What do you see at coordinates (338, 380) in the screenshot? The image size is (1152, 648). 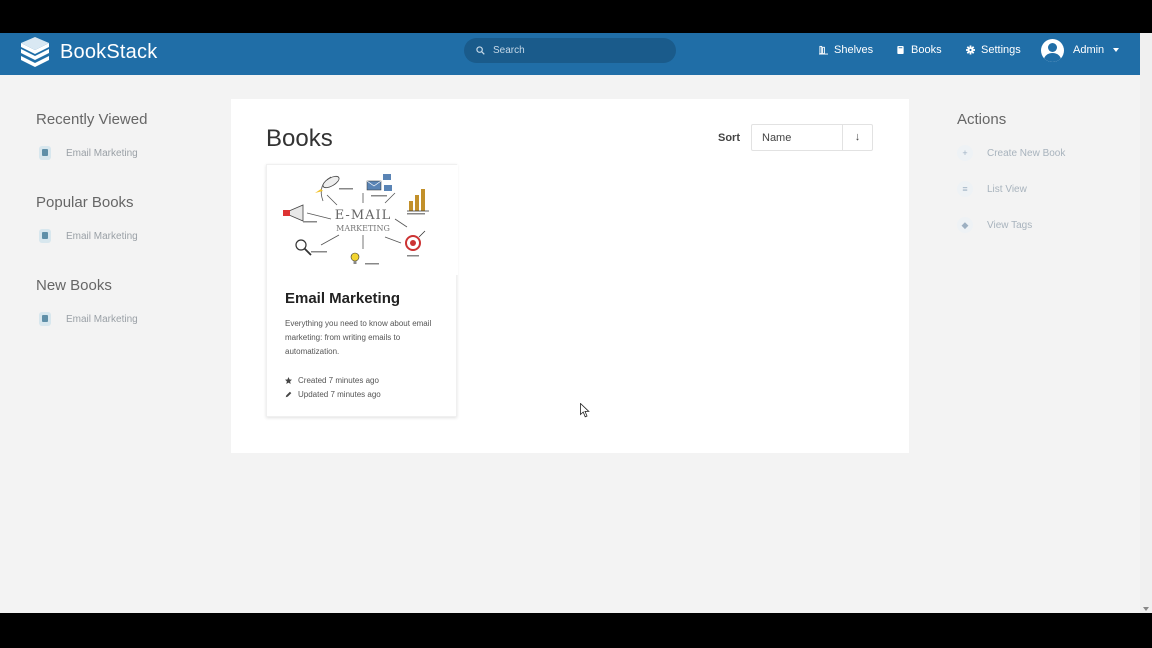 I see `book-created-text: Created 7 minutes ago` at bounding box center [338, 380].